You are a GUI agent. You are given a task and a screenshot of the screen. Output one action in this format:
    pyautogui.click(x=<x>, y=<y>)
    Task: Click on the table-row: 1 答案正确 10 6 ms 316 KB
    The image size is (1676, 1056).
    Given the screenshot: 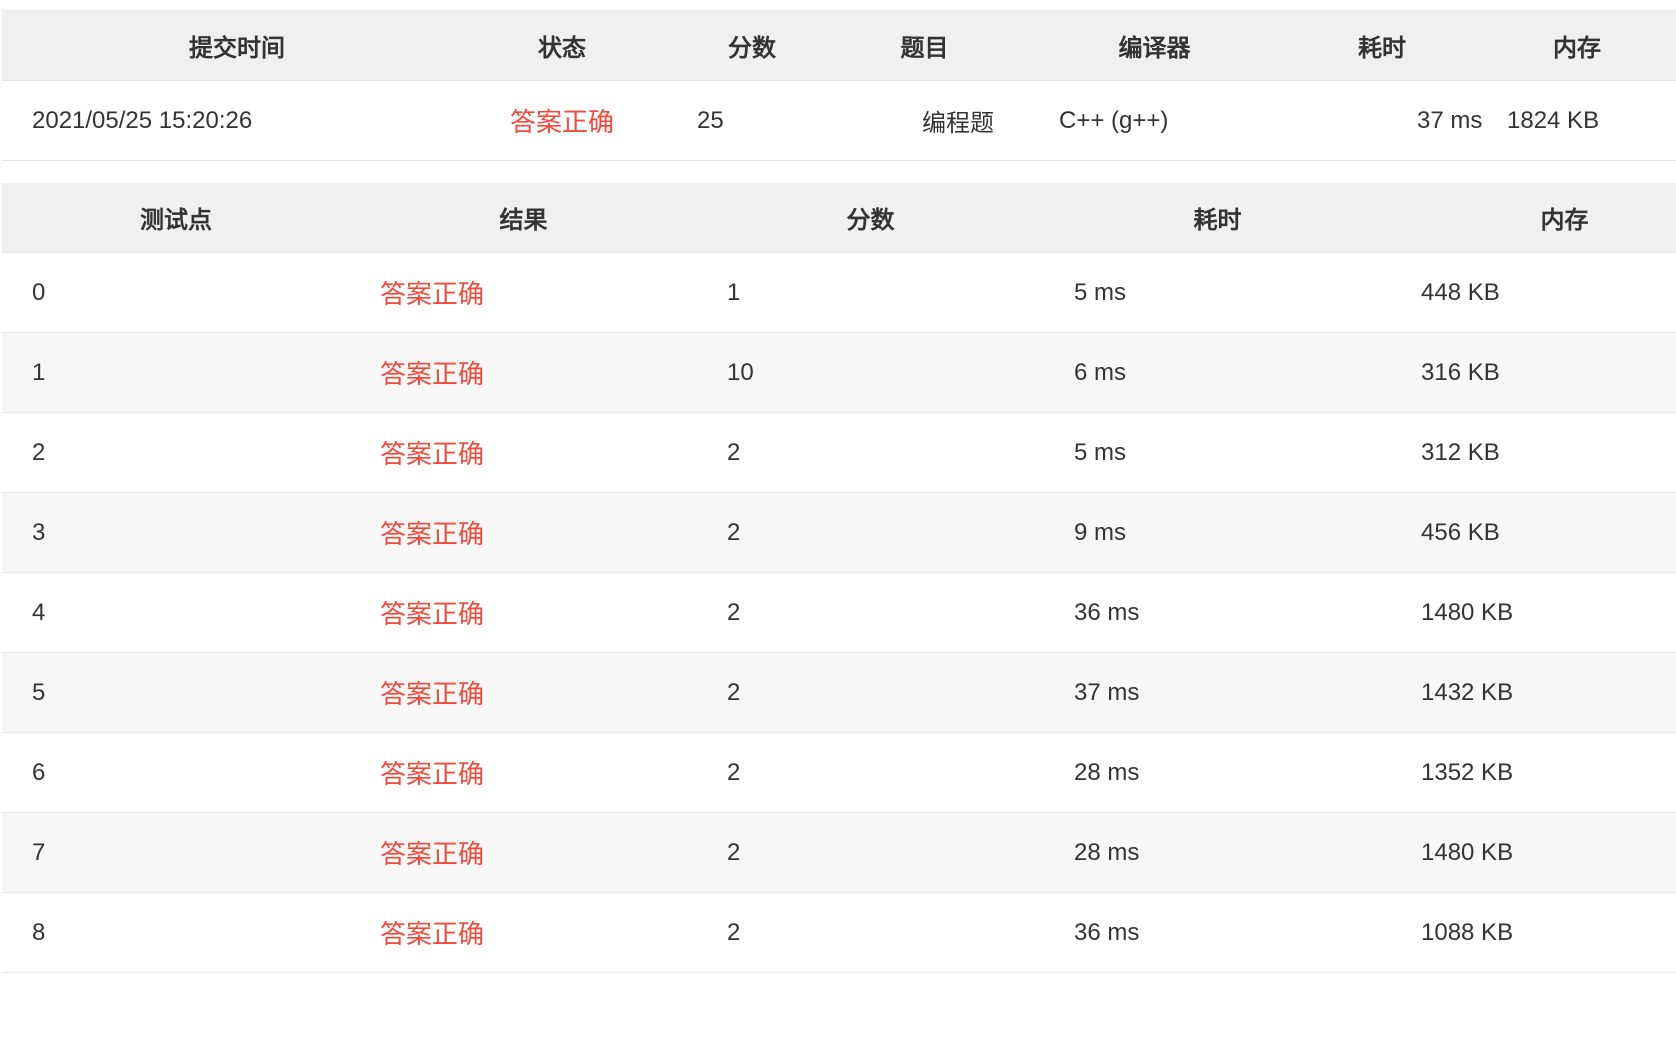 What is the action you would take?
    pyautogui.click(x=839, y=372)
    